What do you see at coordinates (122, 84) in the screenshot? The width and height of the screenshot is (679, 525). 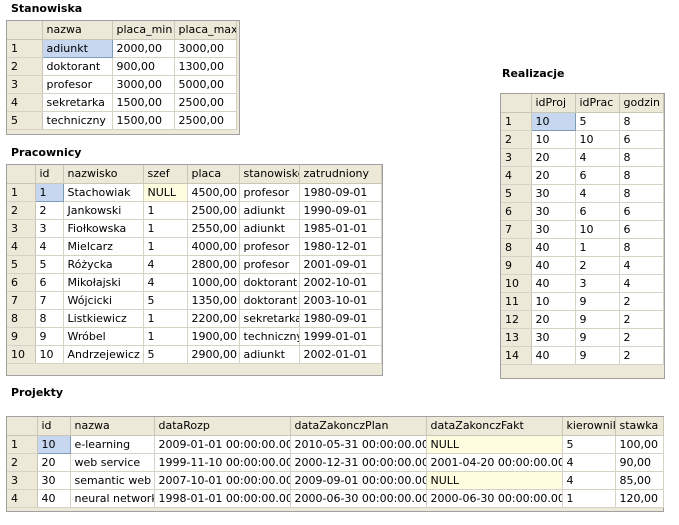 I see `table-row: 3 profesor 3000,00 5000,00` at bounding box center [122, 84].